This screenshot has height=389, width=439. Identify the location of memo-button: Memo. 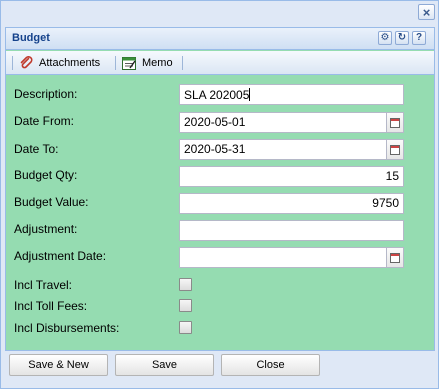
(147, 63).